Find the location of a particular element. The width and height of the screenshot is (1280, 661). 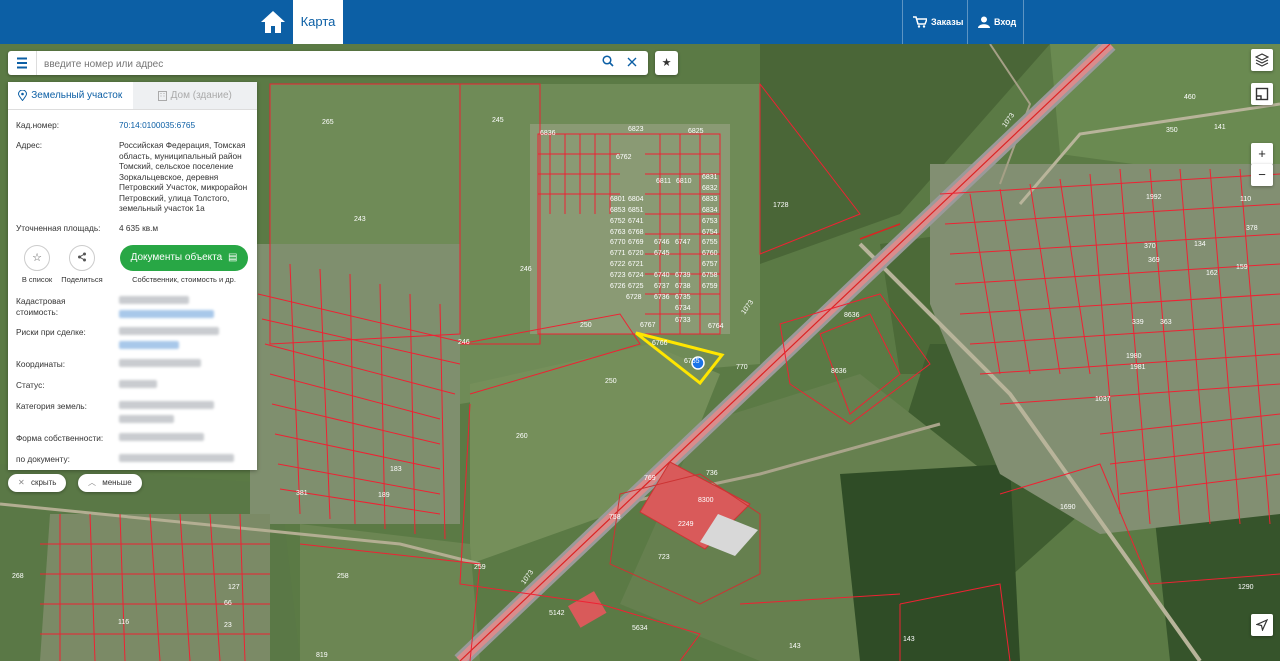

map-label: 246 is located at coordinates (464, 342).